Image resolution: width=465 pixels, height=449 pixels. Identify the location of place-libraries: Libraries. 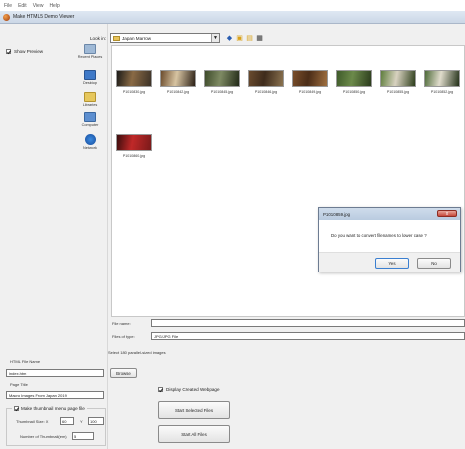
(90, 99).